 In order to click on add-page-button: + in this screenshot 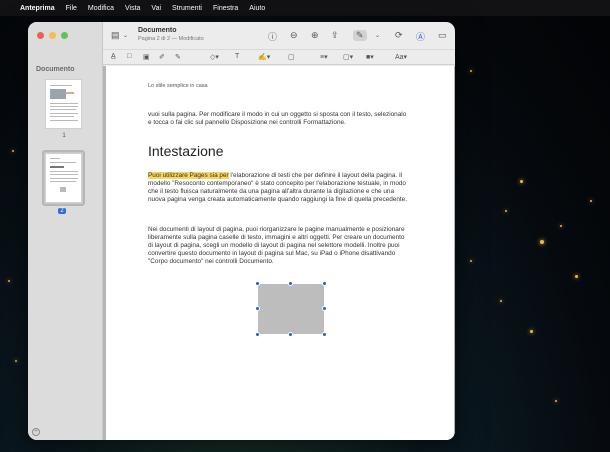, I will do `click(36, 432)`.